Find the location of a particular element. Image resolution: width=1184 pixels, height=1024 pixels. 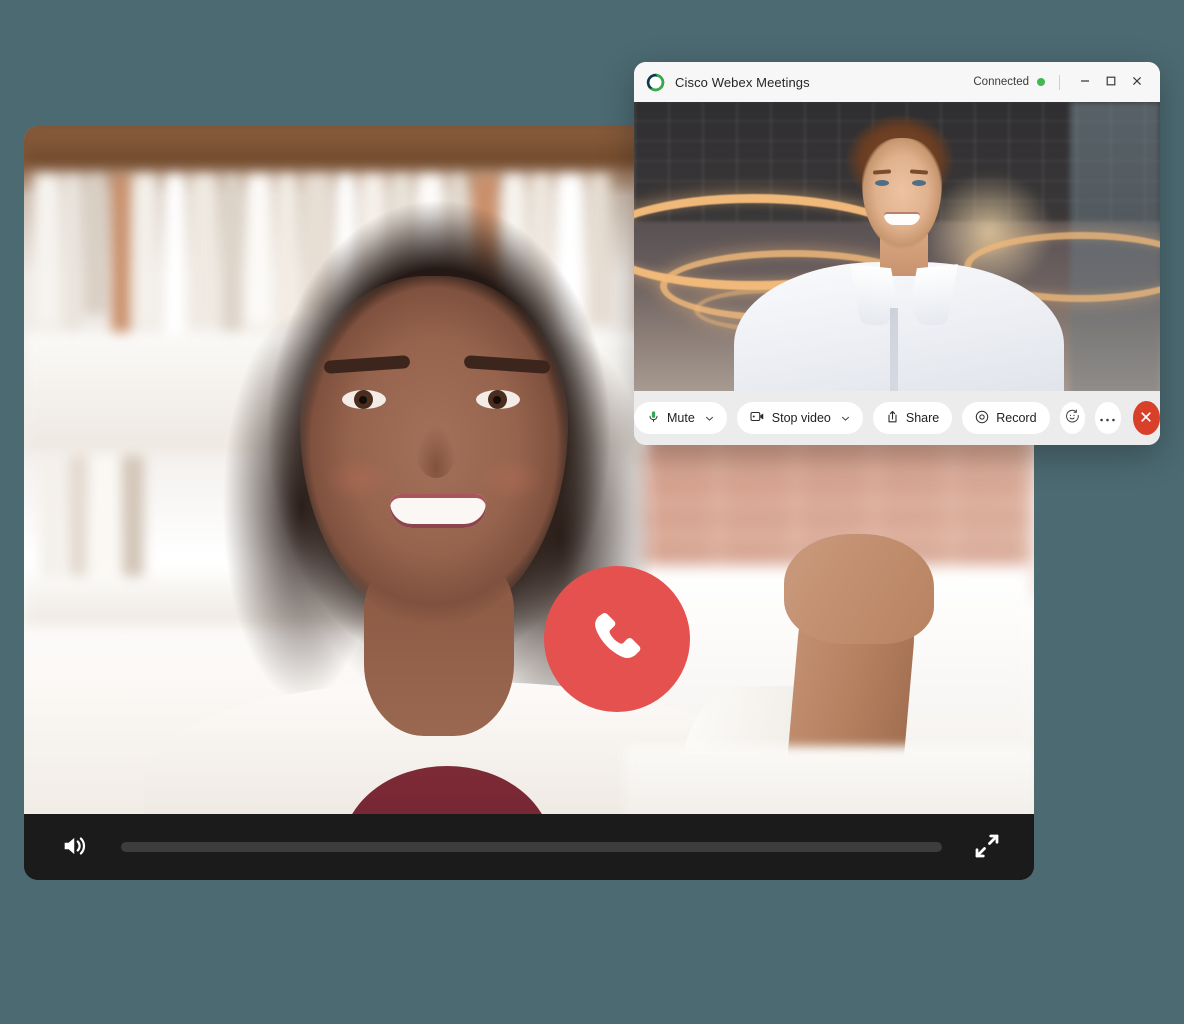

maximize-icon is located at coordinates (1111, 82).